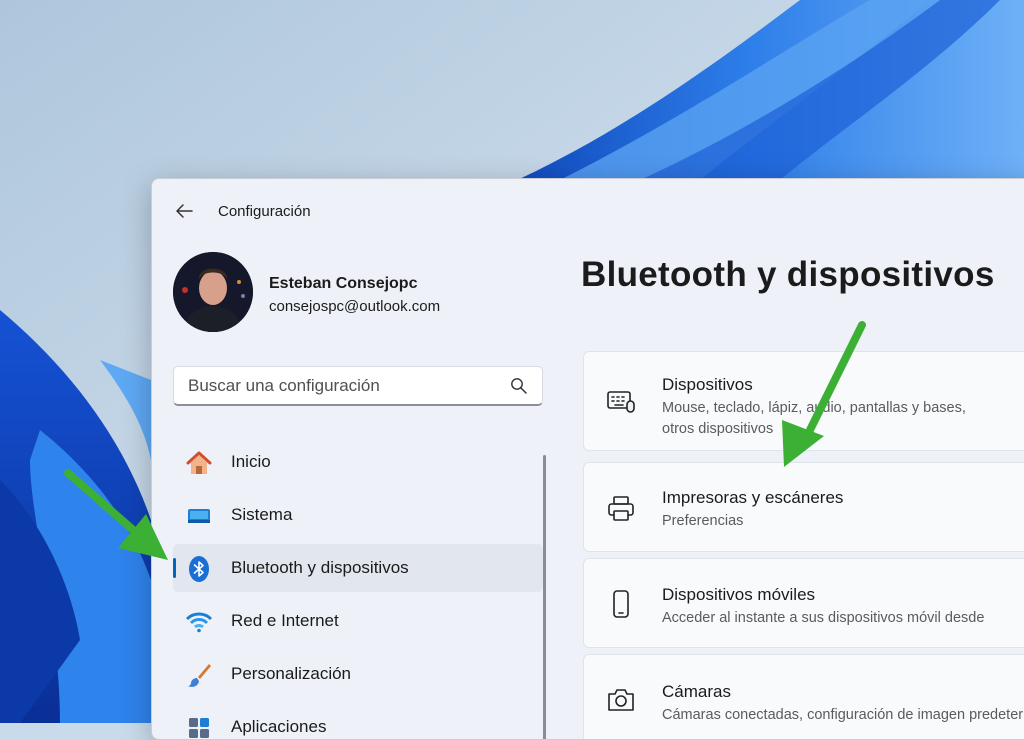 The image size is (1024, 740). What do you see at coordinates (519, 386) in the screenshot?
I see `search-icon` at bounding box center [519, 386].